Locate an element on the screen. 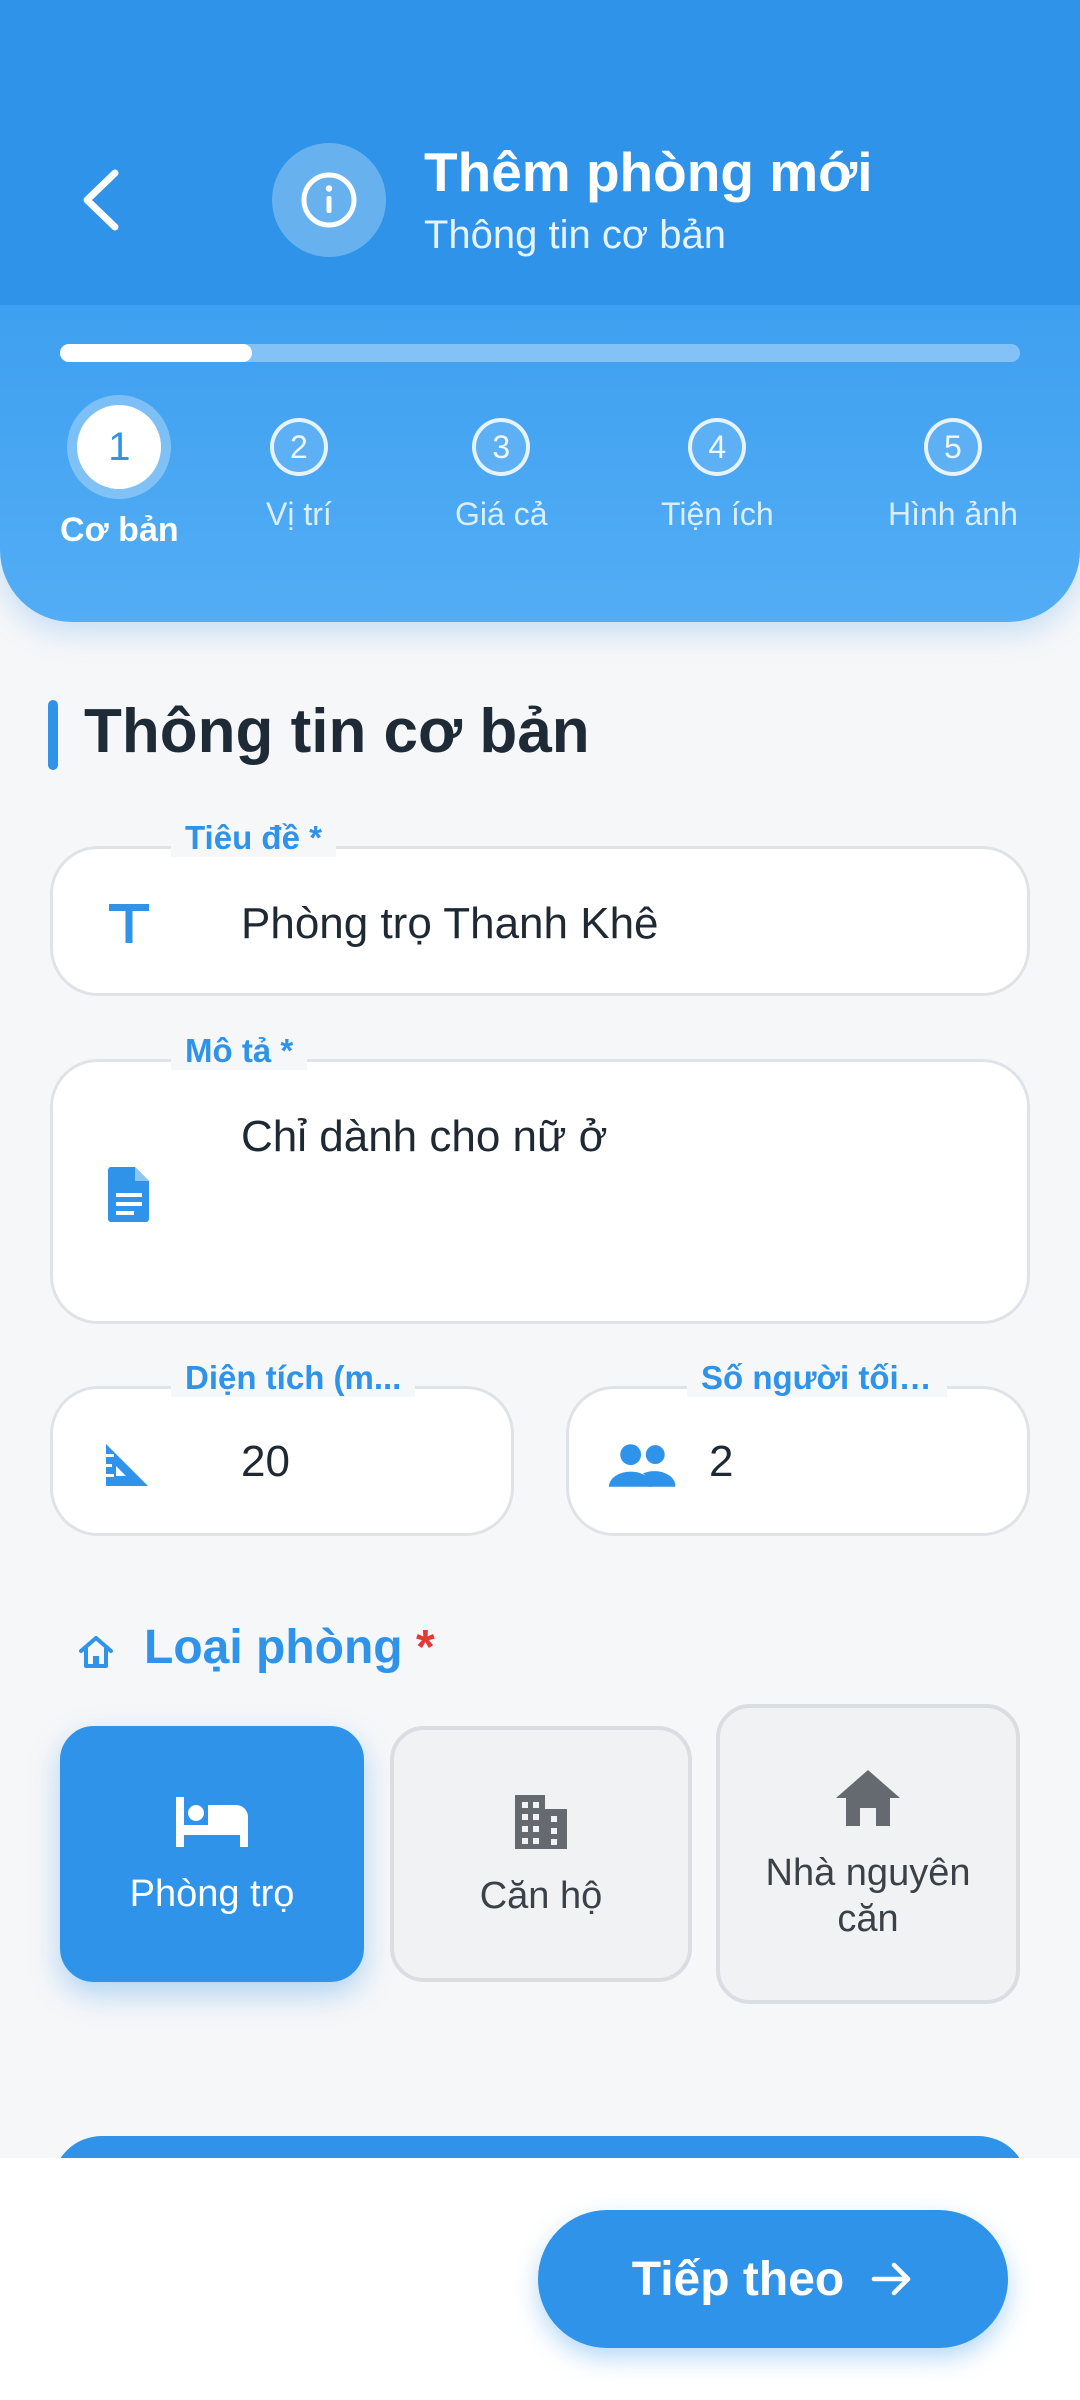 The image size is (1080, 2400). room-type-option-label: Căn hộ is located at coordinates (541, 1896).